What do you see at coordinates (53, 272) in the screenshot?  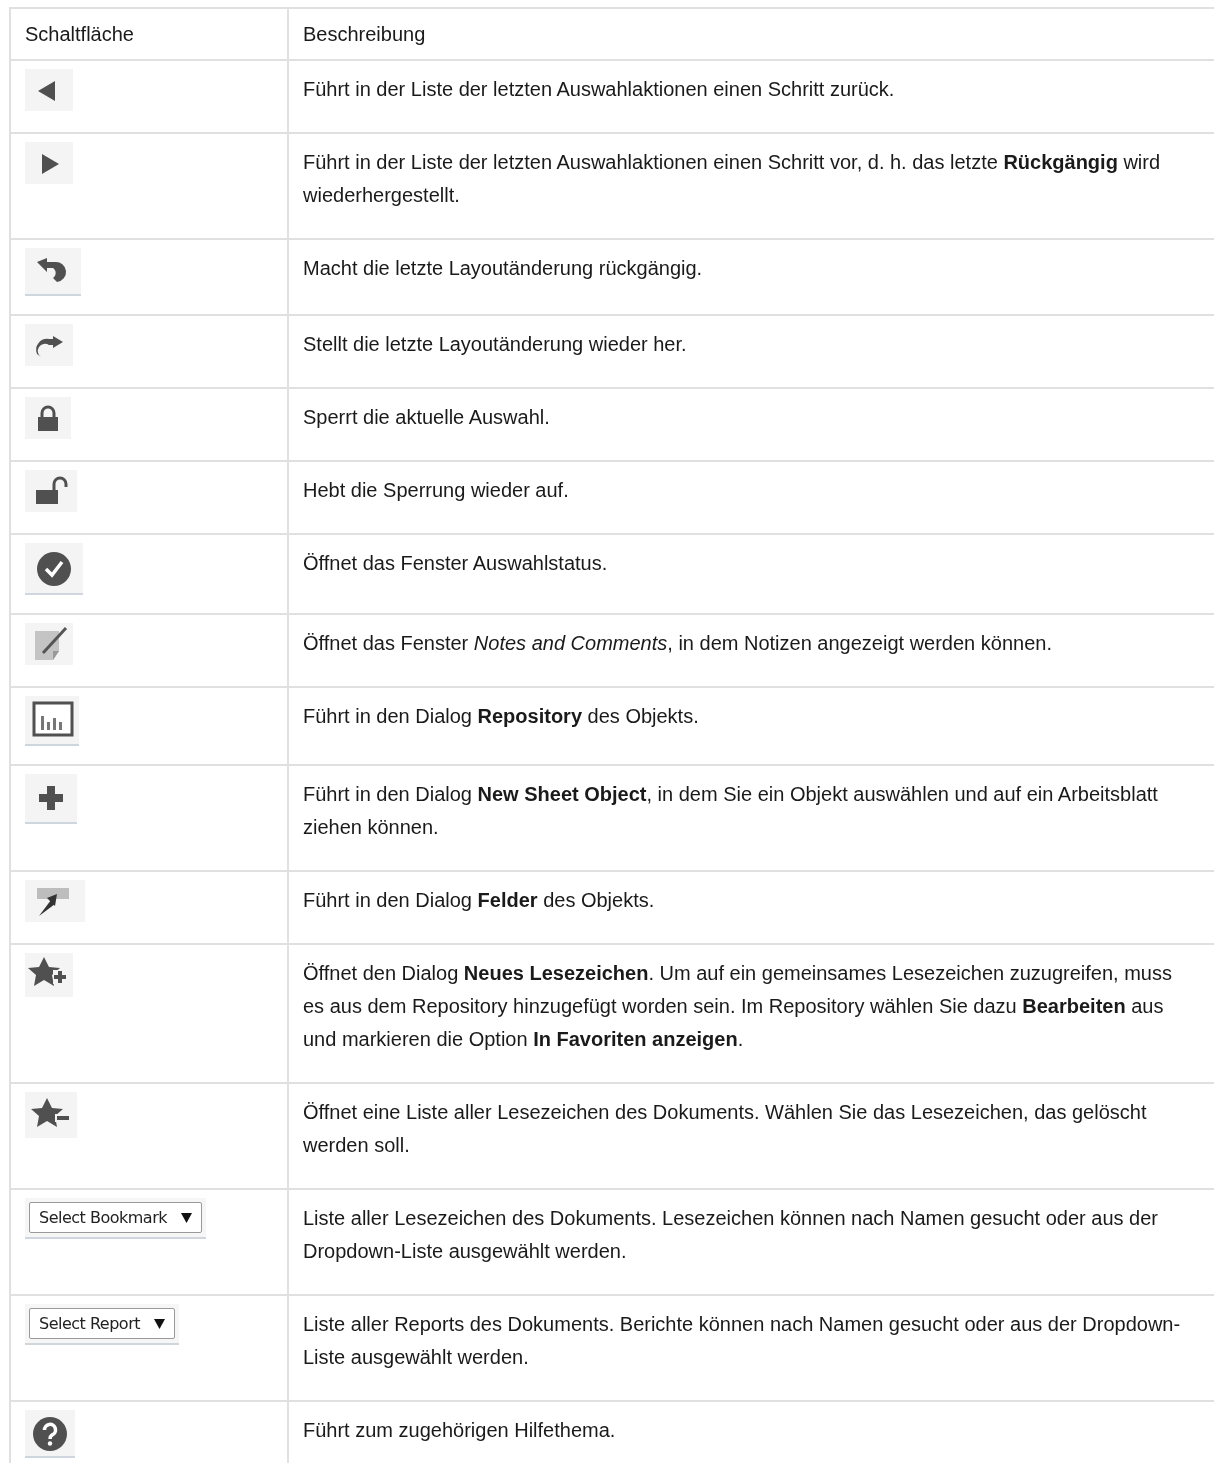 I see `undo-icon` at bounding box center [53, 272].